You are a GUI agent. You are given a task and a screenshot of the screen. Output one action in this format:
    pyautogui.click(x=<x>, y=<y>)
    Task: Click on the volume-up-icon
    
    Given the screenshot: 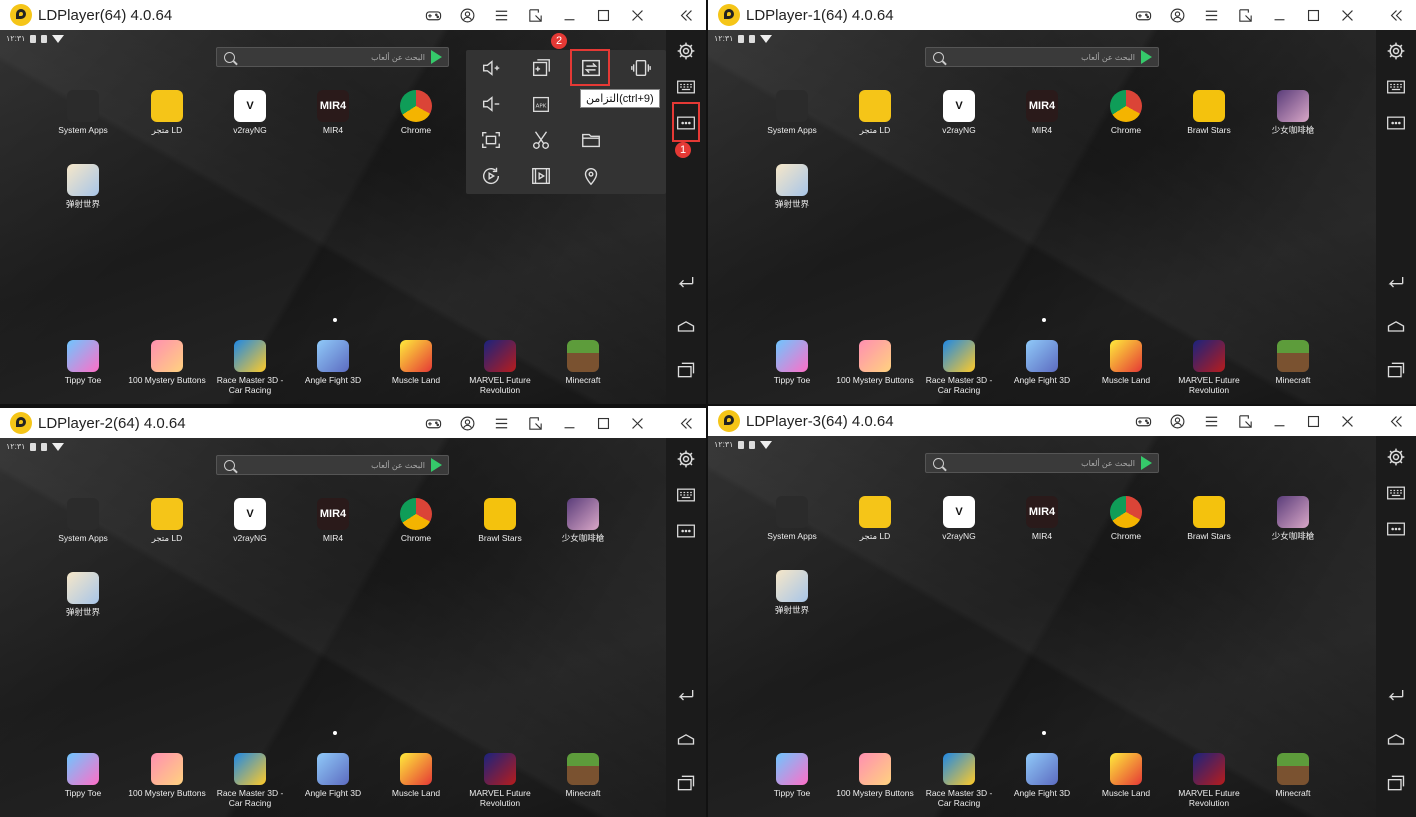 What is the action you would take?
    pyautogui.click(x=491, y=68)
    